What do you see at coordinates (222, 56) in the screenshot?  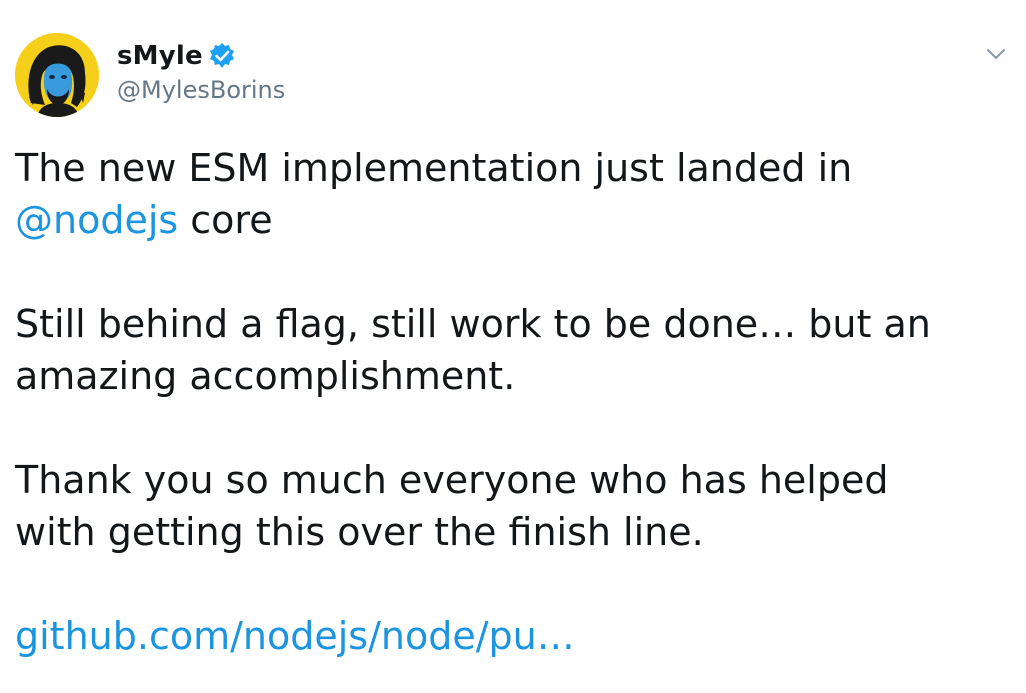 I see `verified-badge-icon` at bounding box center [222, 56].